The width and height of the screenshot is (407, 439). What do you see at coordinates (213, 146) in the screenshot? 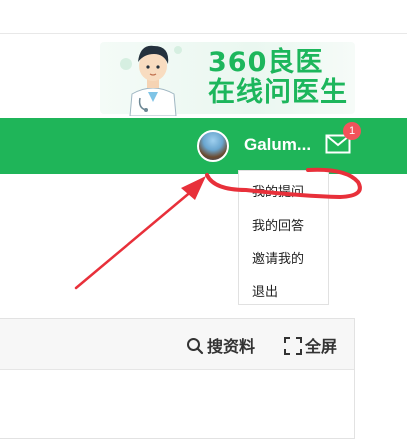
I see `user-avatar` at bounding box center [213, 146].